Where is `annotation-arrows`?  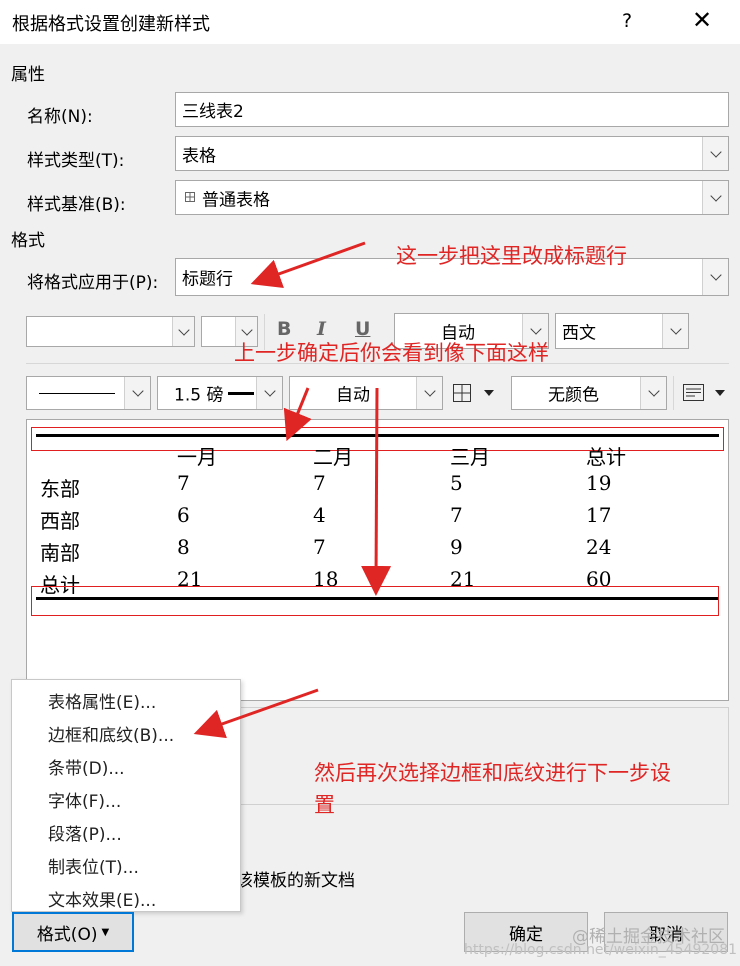
annotation-arrows is located at coordinates (292, 490).